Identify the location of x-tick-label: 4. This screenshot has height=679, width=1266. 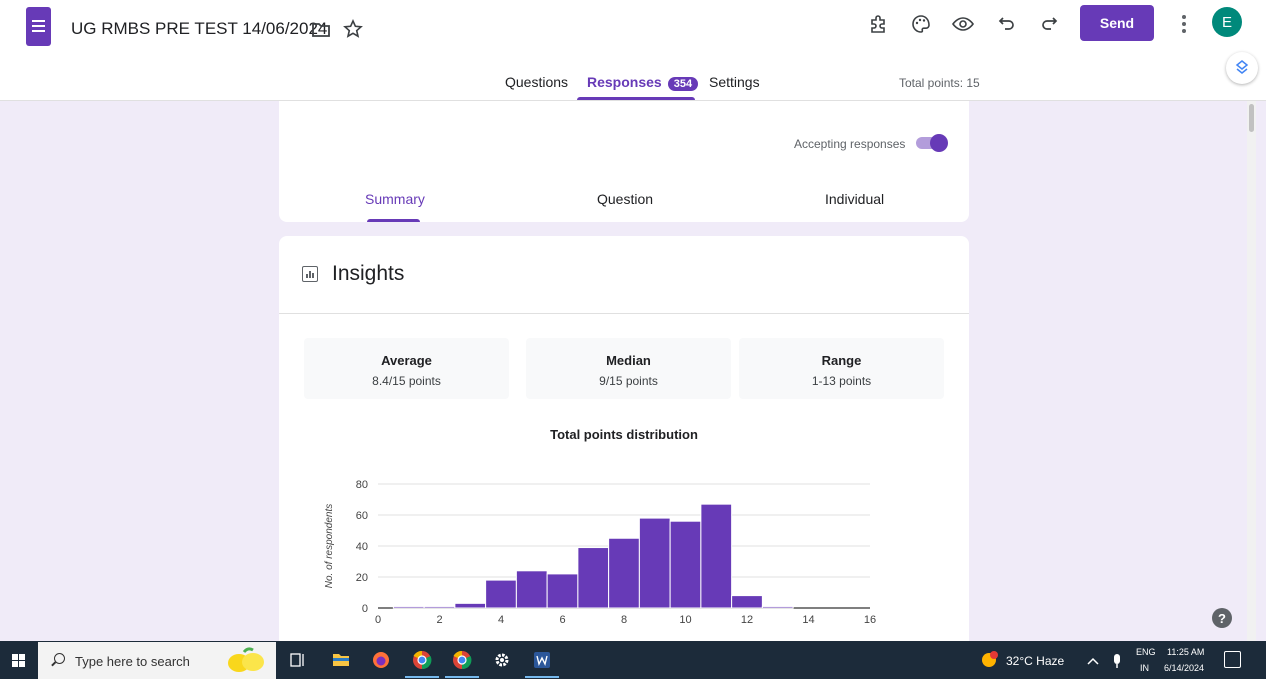
(501, 620).